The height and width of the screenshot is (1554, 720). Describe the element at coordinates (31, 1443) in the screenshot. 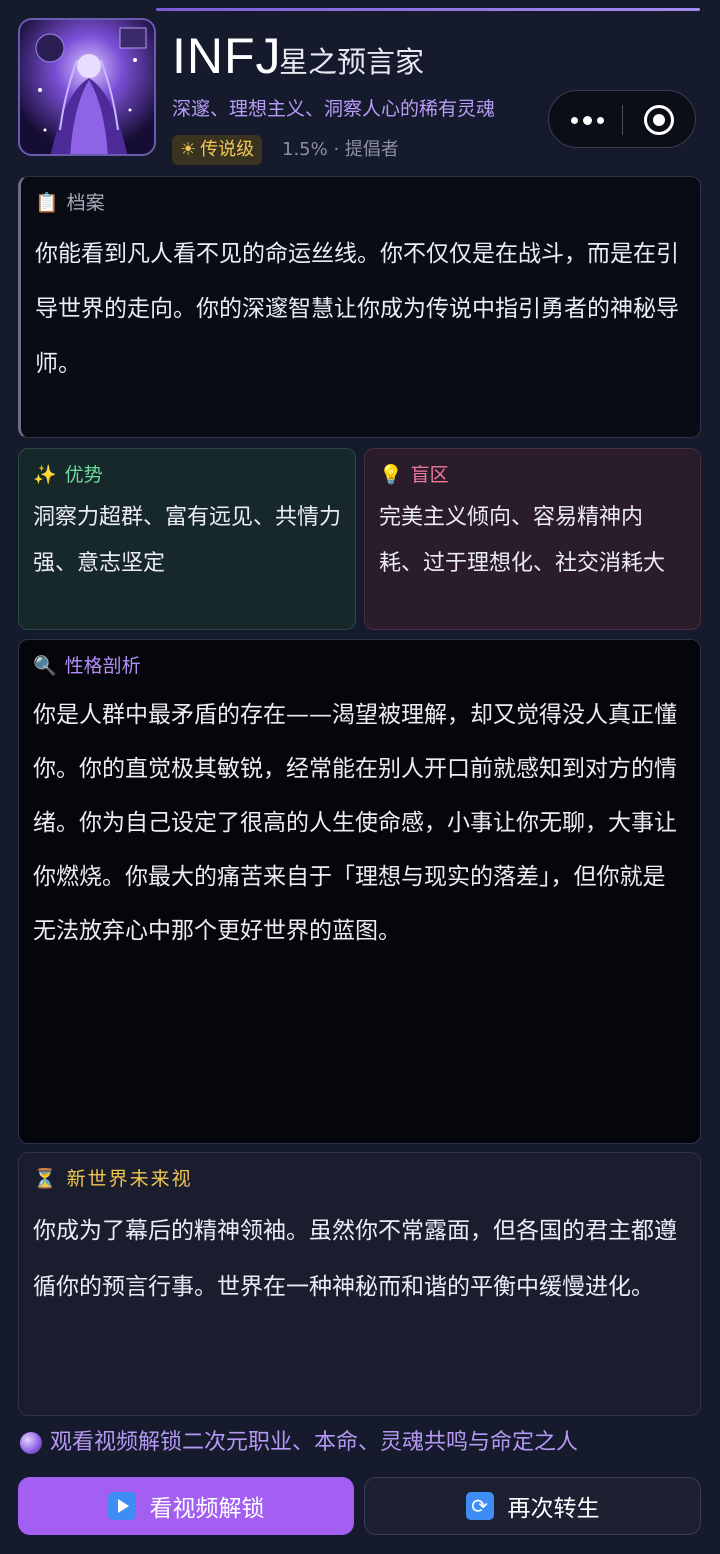

I see `crystal-ball-icon` at that location.